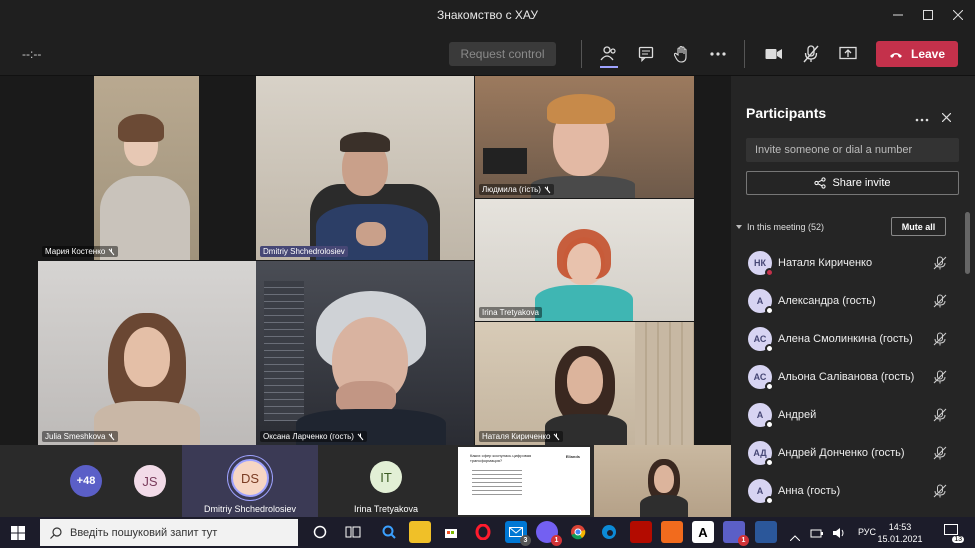 The height and width of the screenshot is (548, 975). Describe the element at coordinates (646, 54) in the screenshot. I see `chat-button` at that location.